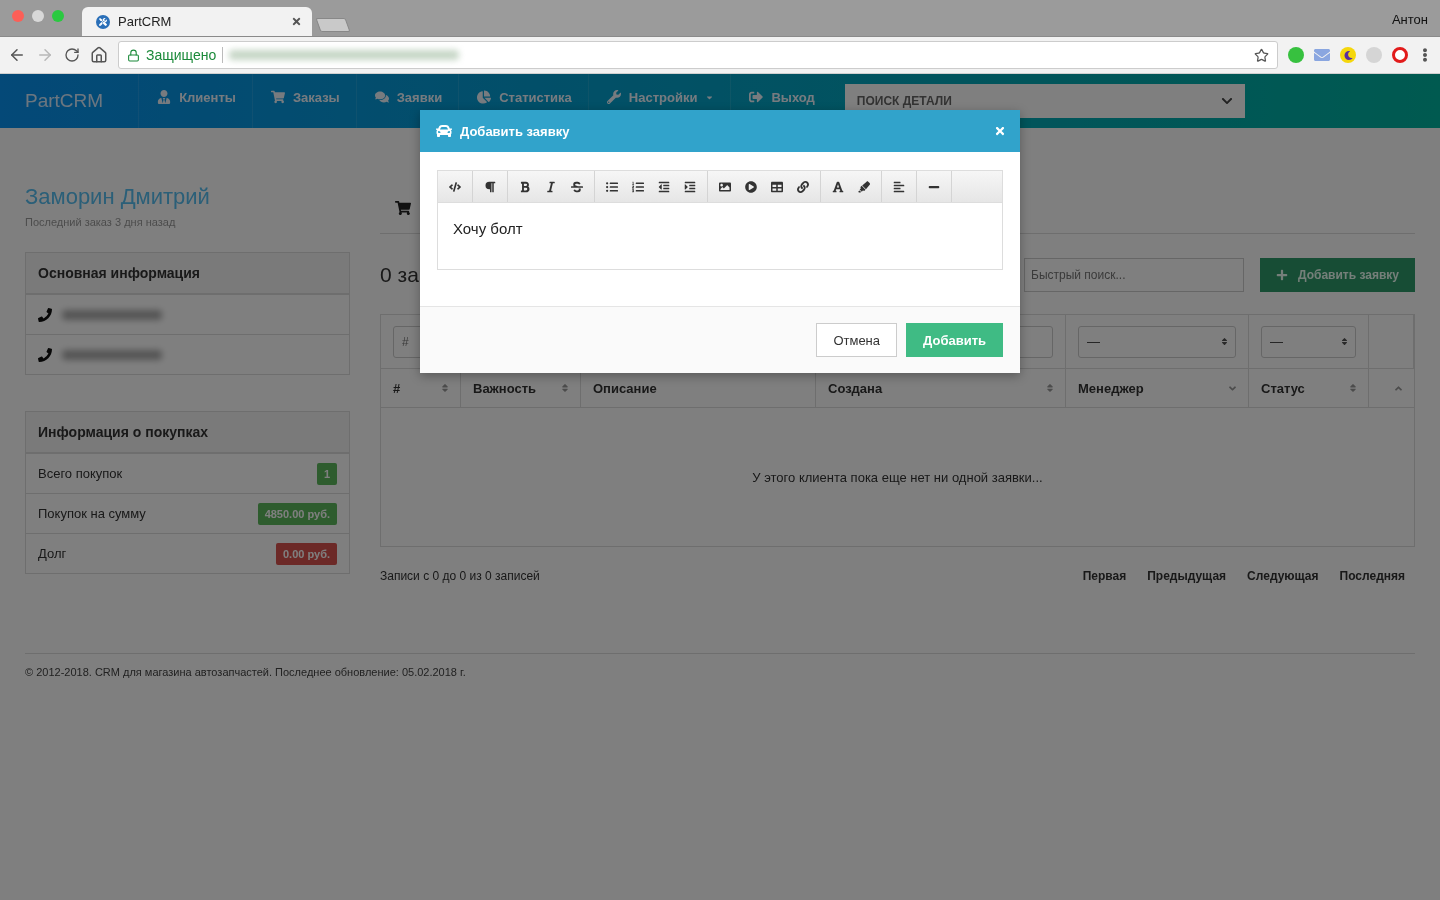  I want to click on stat-label: Всего покупок, so click(80, 473).